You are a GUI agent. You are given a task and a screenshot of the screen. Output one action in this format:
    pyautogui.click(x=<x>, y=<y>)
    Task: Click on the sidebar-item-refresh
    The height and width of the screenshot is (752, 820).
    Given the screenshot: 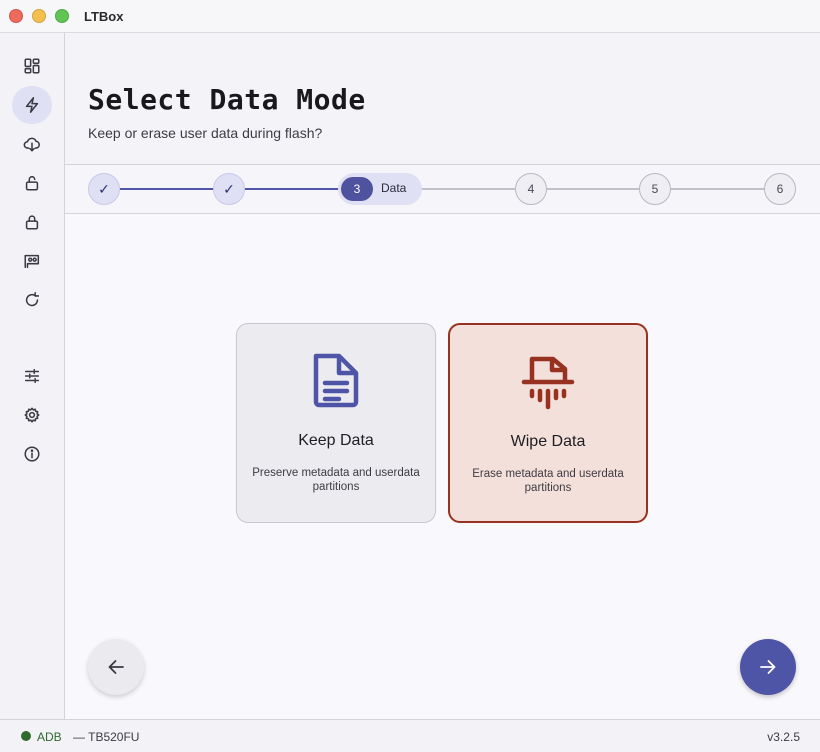 What is the action you would take?
    pyautogui.click(x=32, y=300)
    